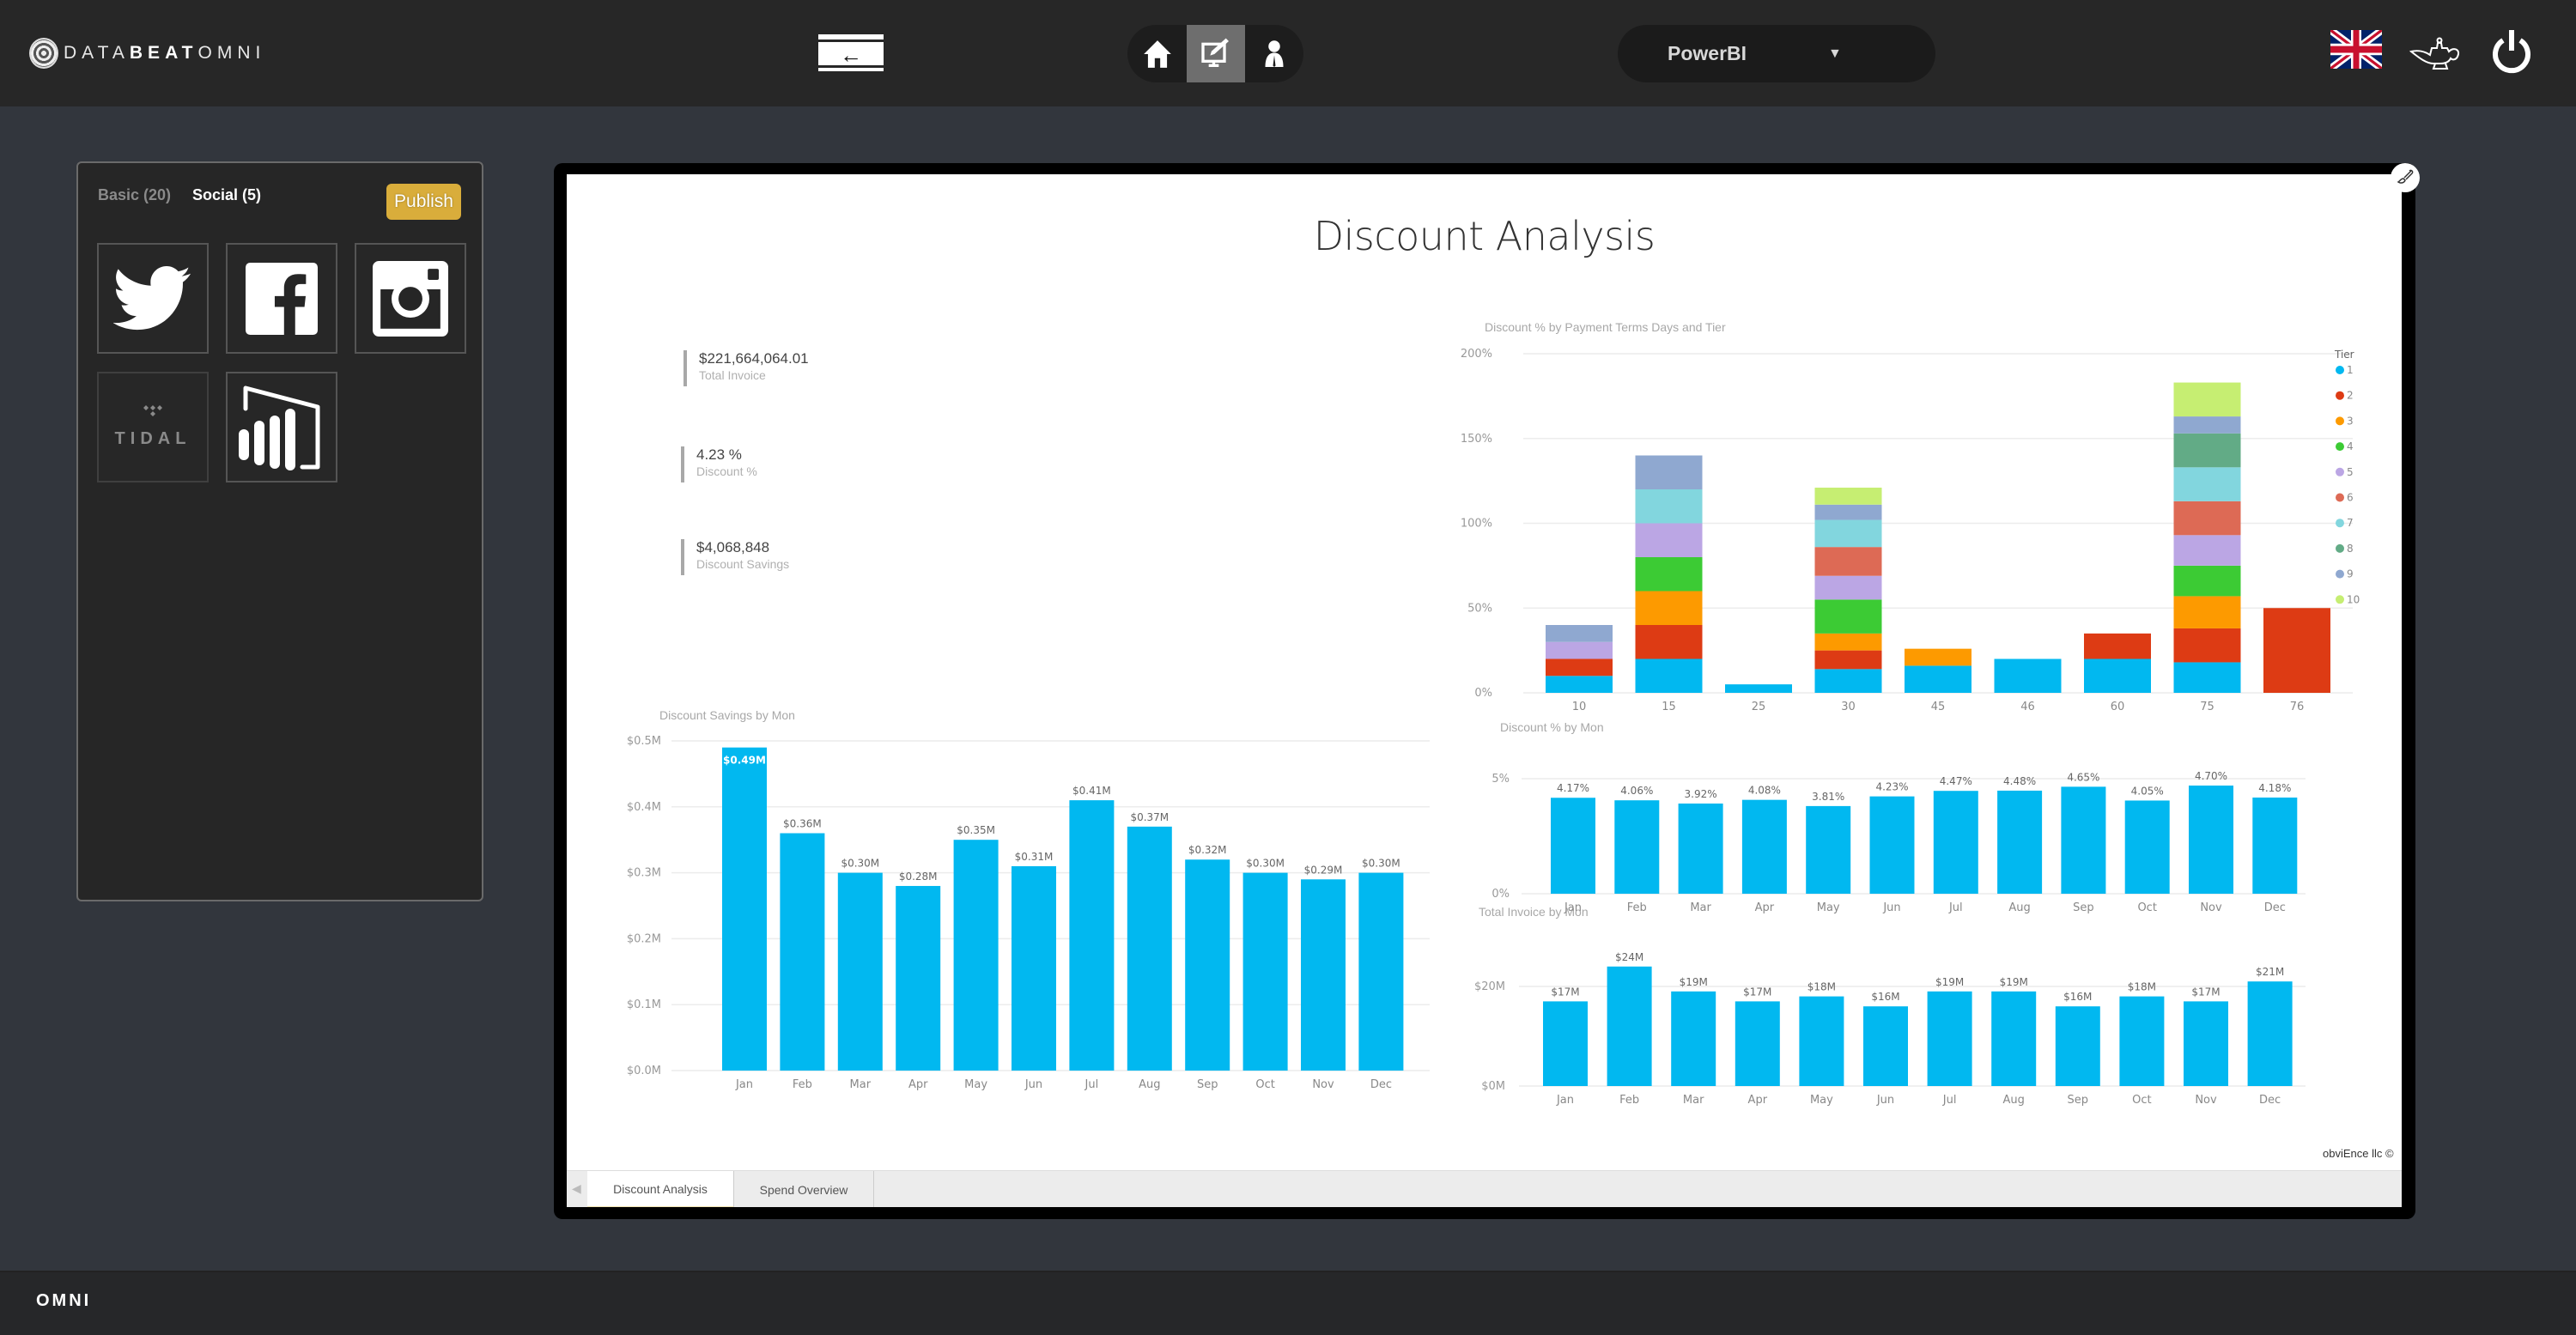  I want to click on y-tick-label: $20M, so click(1489, 986).